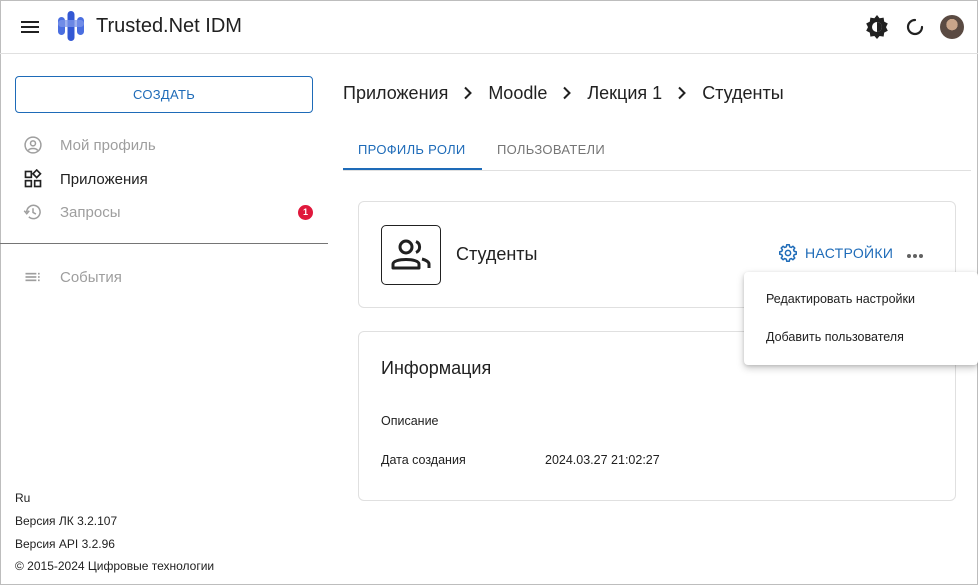  I want to click on breadcrumb-lecture: Лекция 1, so click(624, 93).